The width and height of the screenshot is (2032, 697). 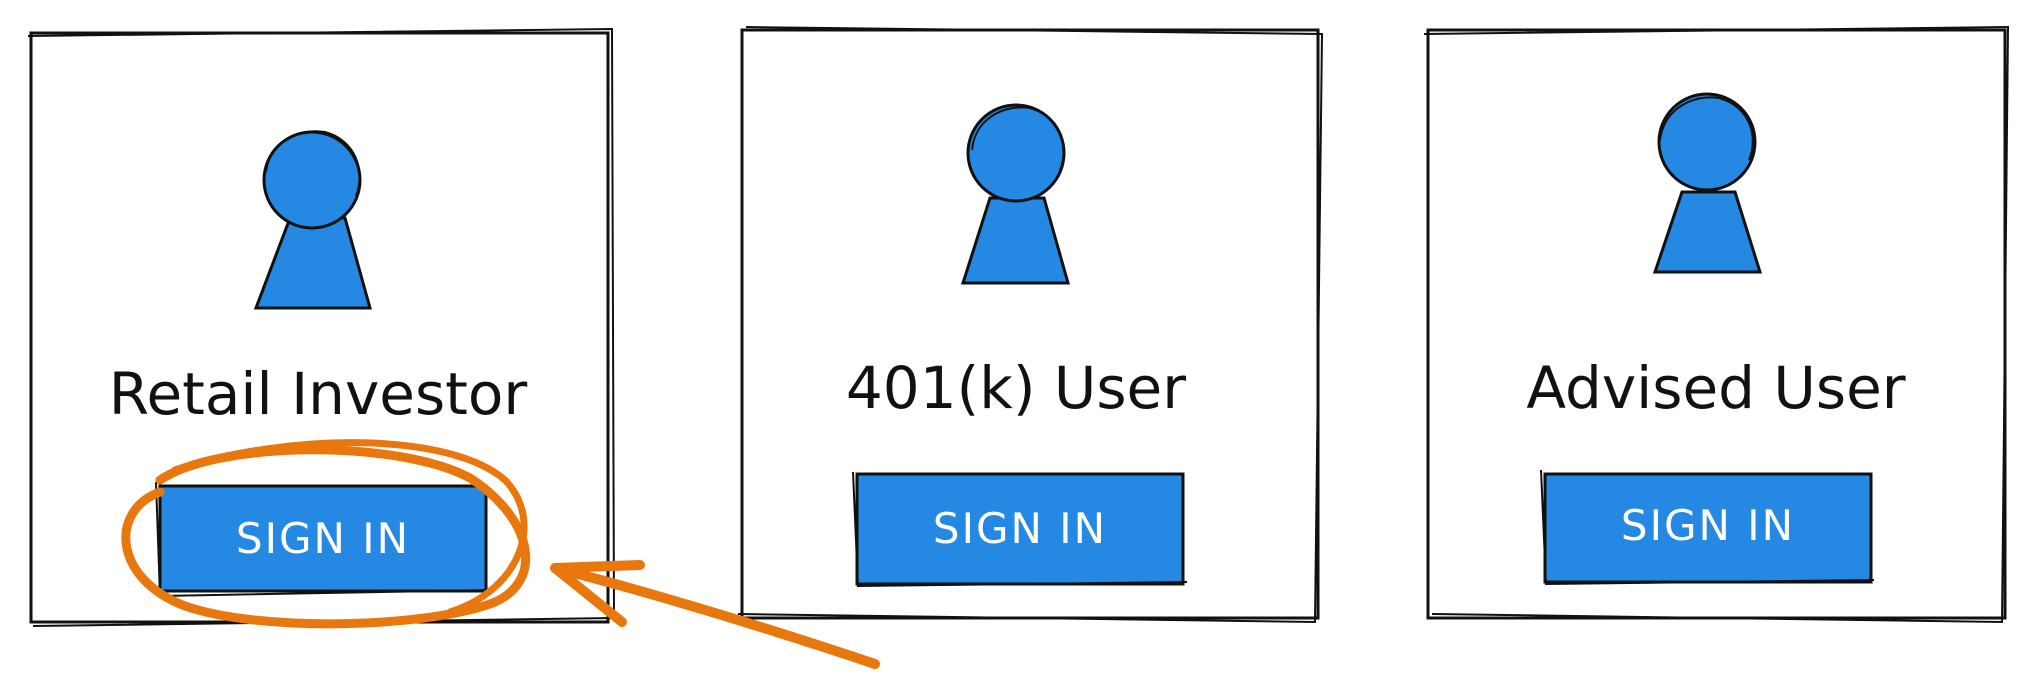 What do you see at coordinates (1707, 142) in the screenshot?
I see `user-icon-head` at bounding box center [1707, 142].